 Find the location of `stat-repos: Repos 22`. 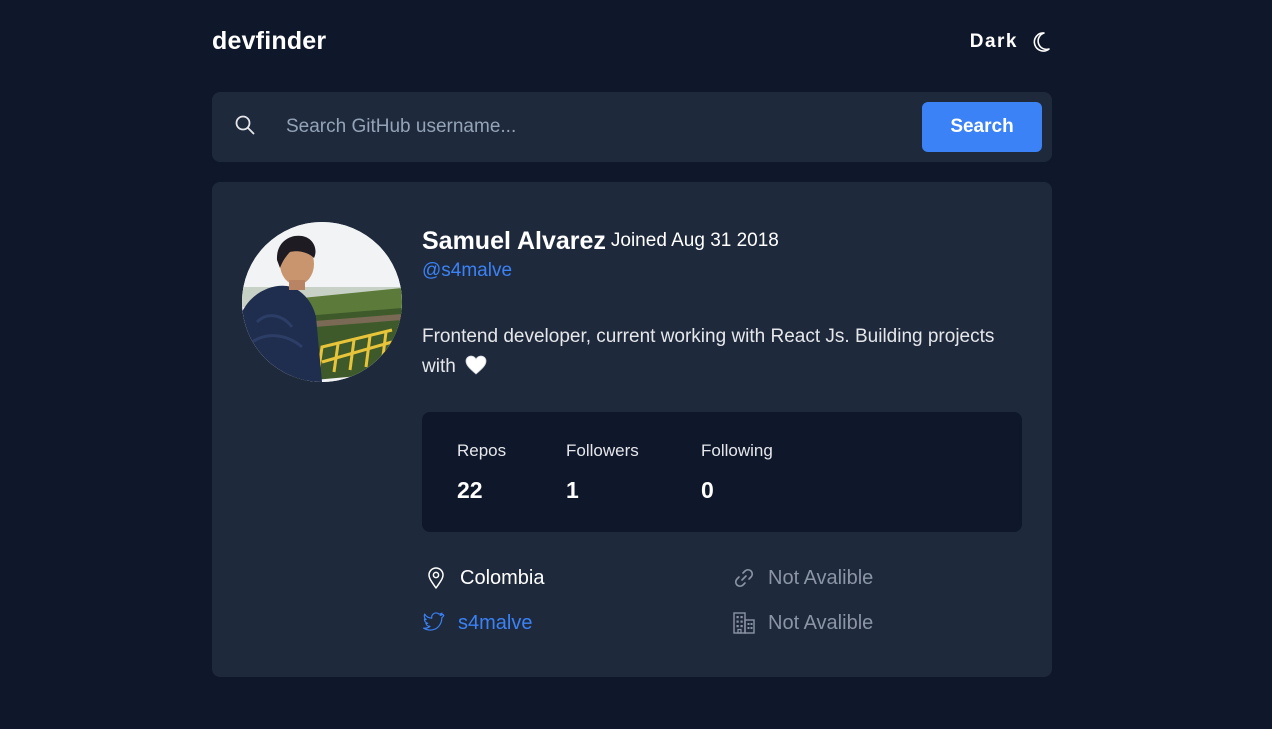

stat-repos: Repos 22 is located at coordinates (481, 472).